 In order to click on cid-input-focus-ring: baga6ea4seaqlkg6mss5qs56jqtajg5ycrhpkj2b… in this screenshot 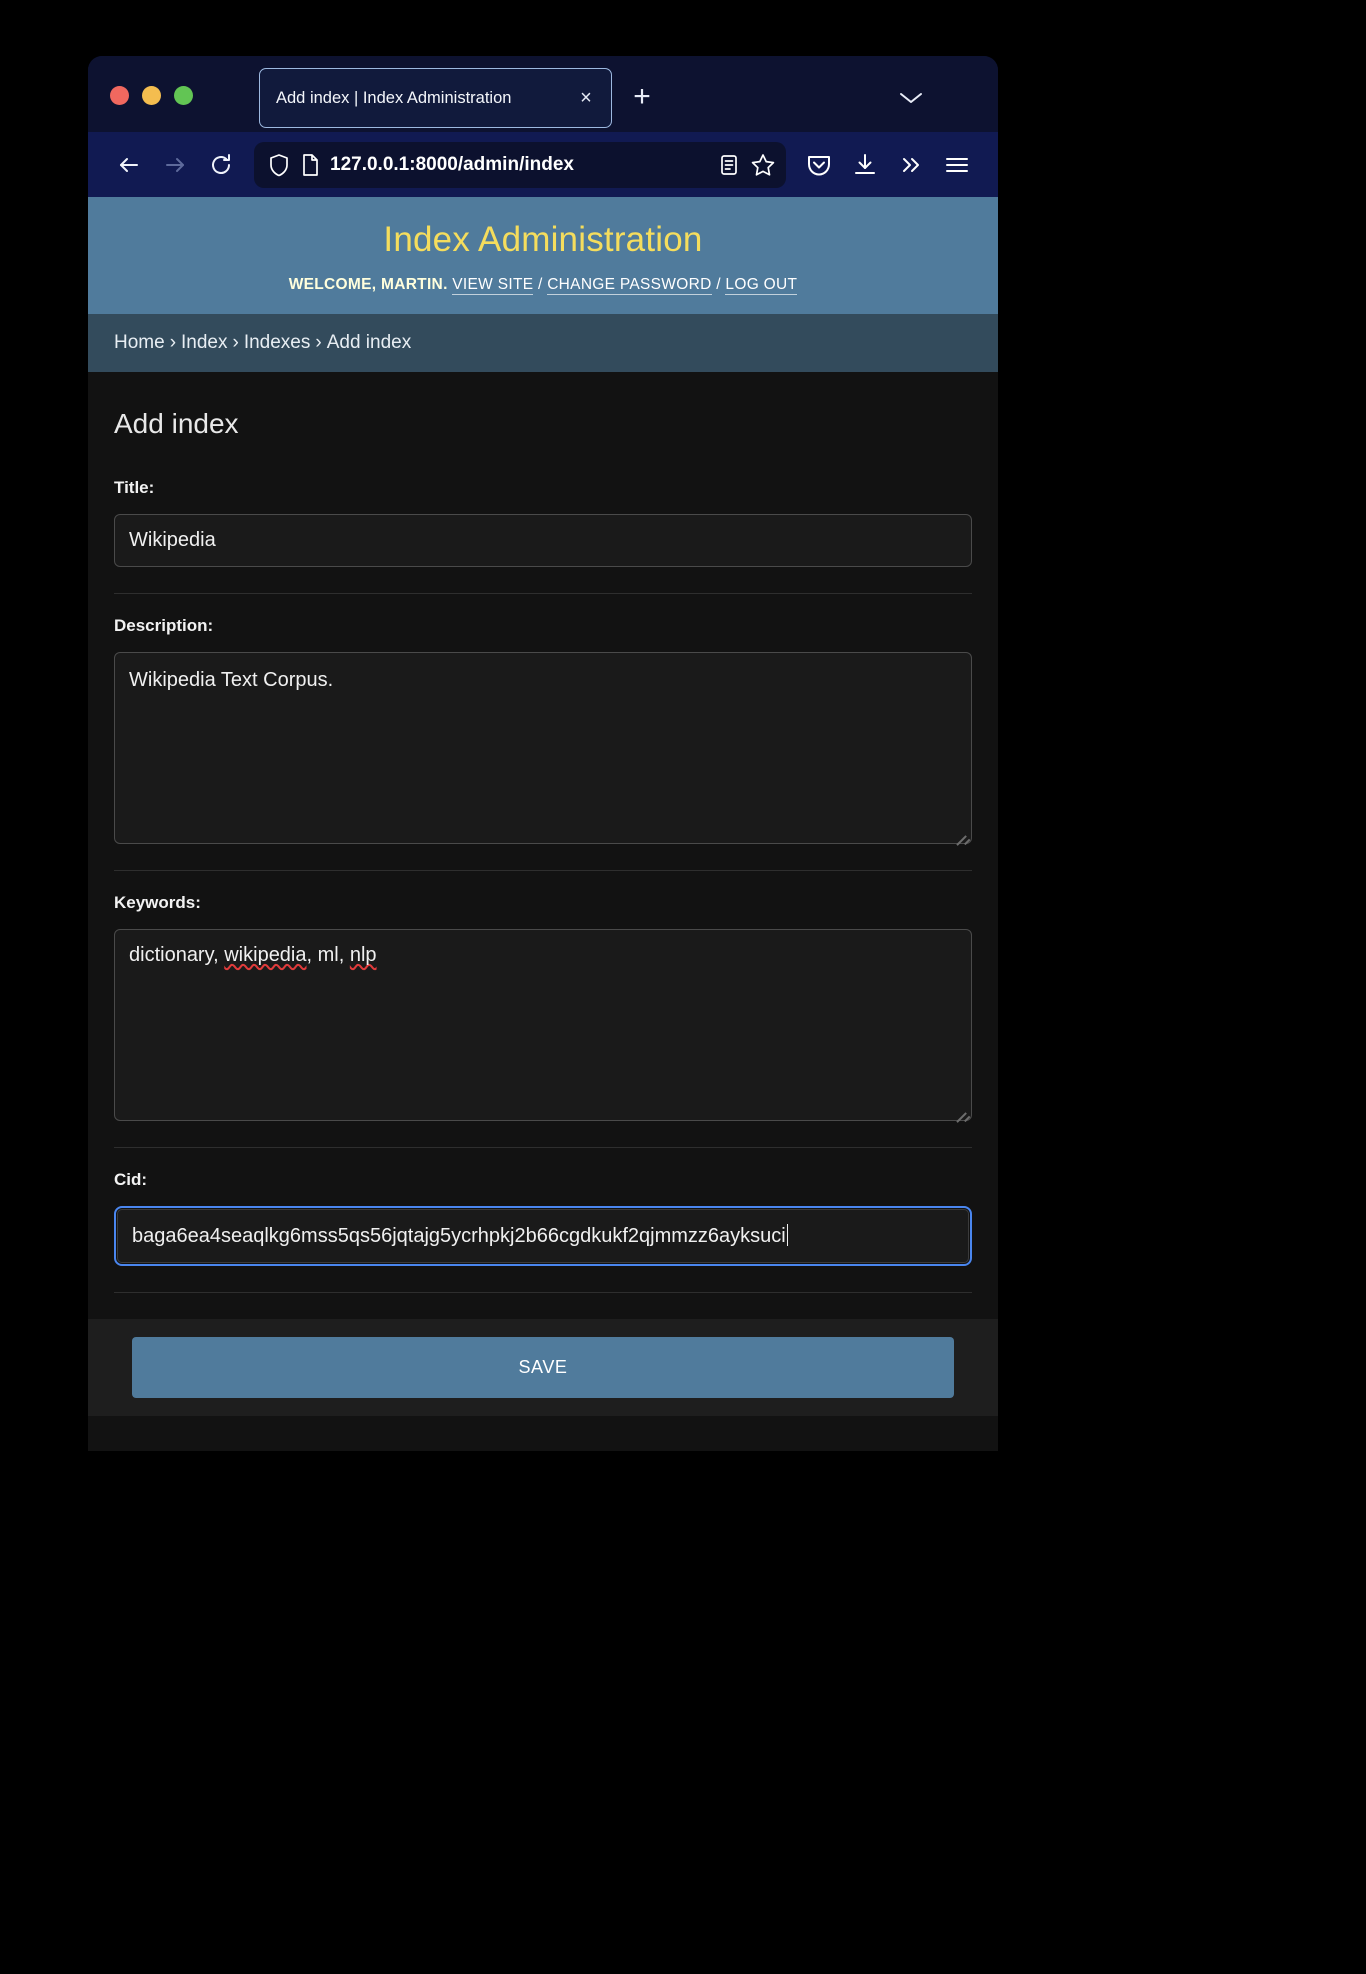, I will do `click(543, 1235)`.